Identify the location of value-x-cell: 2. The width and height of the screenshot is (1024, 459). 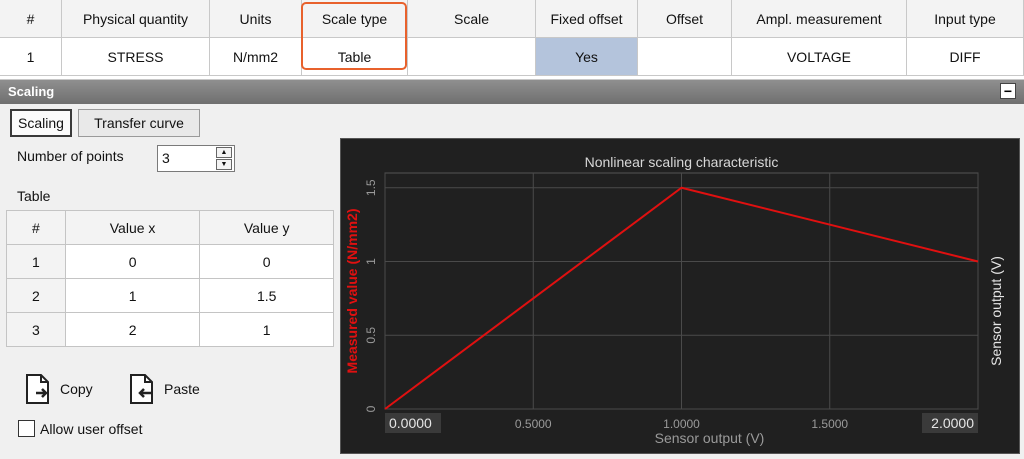
(132, 329).